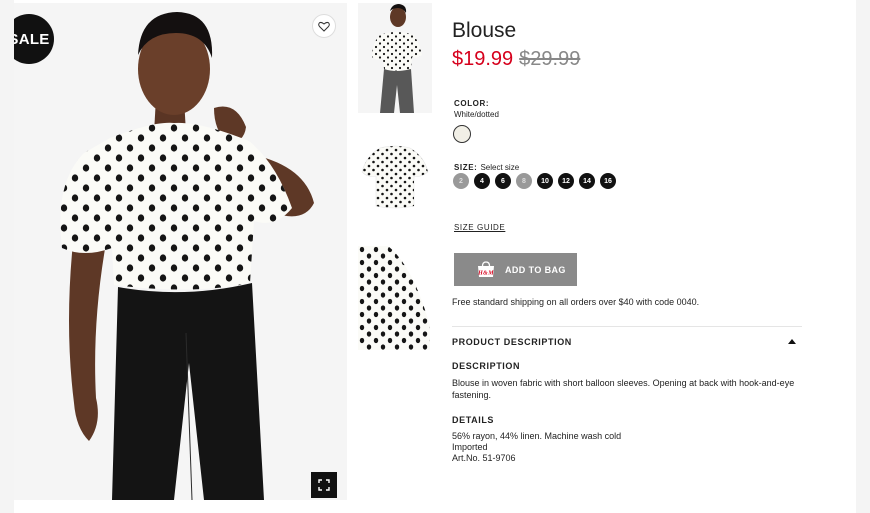 Image resolution: width=870 pixels, height=513 pixels. I want to click on size-option-2: 2, so click(461, 181).